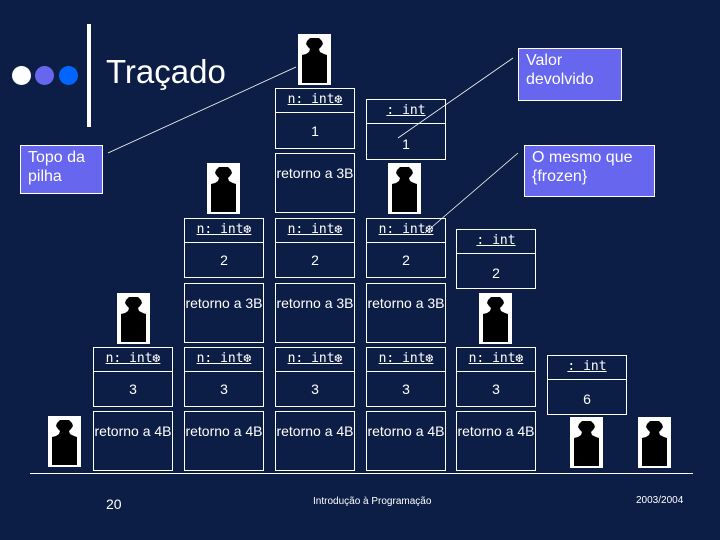 This screenshot has height=540, width=720. Describe the element at coordinates (315, 118) in the screenshot. I see `param-object-level1: n: int❆ 1` at that location.